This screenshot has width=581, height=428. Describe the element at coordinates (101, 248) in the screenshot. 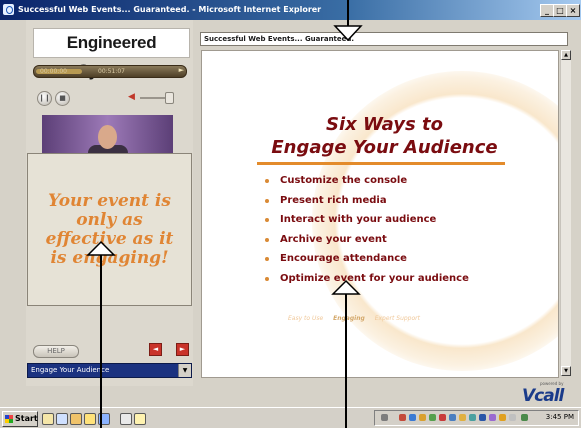

I see `up-arrow-icon-left` at that location.